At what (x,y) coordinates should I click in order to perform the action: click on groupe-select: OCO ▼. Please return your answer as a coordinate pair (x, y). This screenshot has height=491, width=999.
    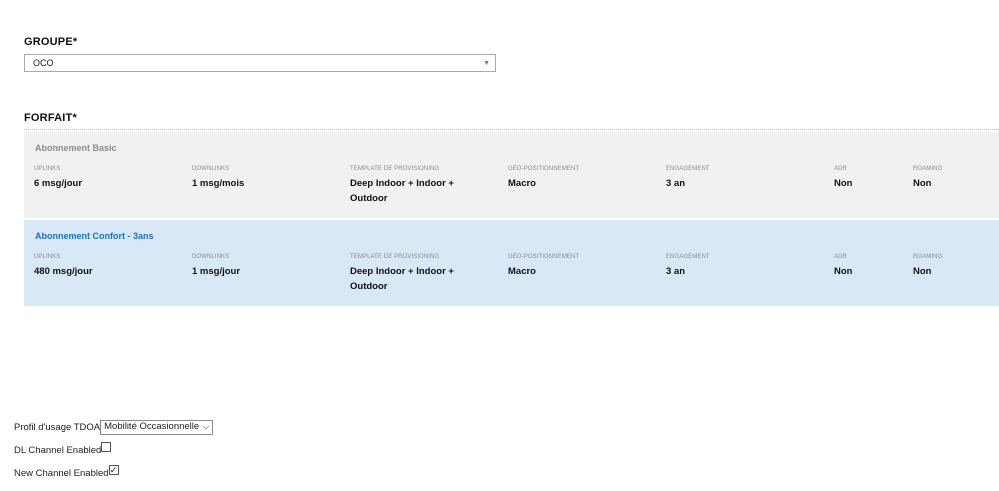
    Looking at the image, I should click on (260, 63).